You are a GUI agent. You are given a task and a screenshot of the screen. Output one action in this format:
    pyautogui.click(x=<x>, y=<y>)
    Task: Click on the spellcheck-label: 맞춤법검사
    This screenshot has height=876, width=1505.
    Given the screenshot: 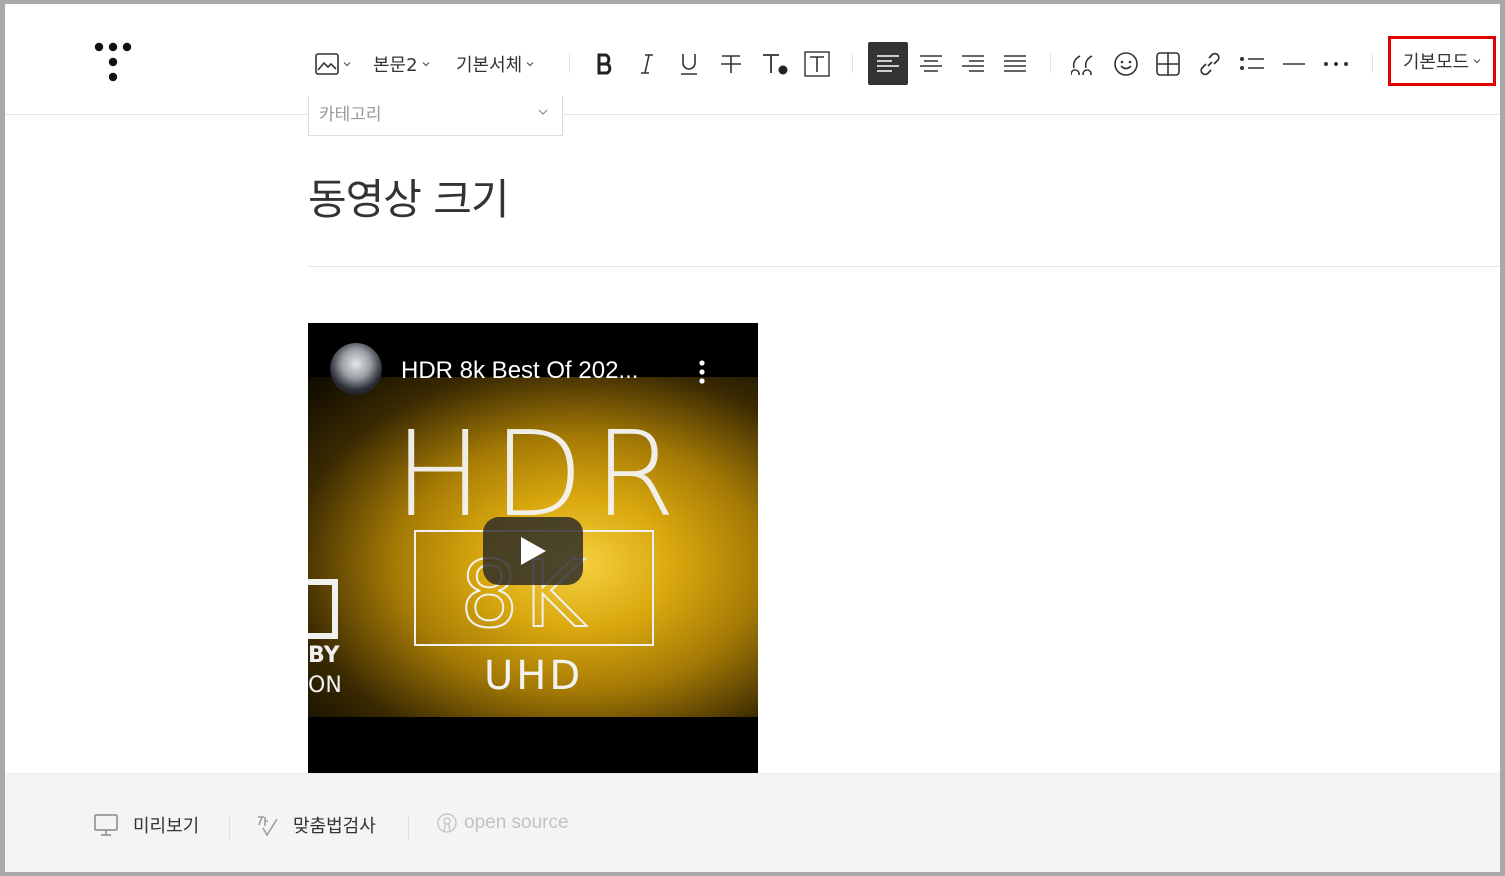 What is the action you would take?
    pyautogui.click(x=334, y=826)
    